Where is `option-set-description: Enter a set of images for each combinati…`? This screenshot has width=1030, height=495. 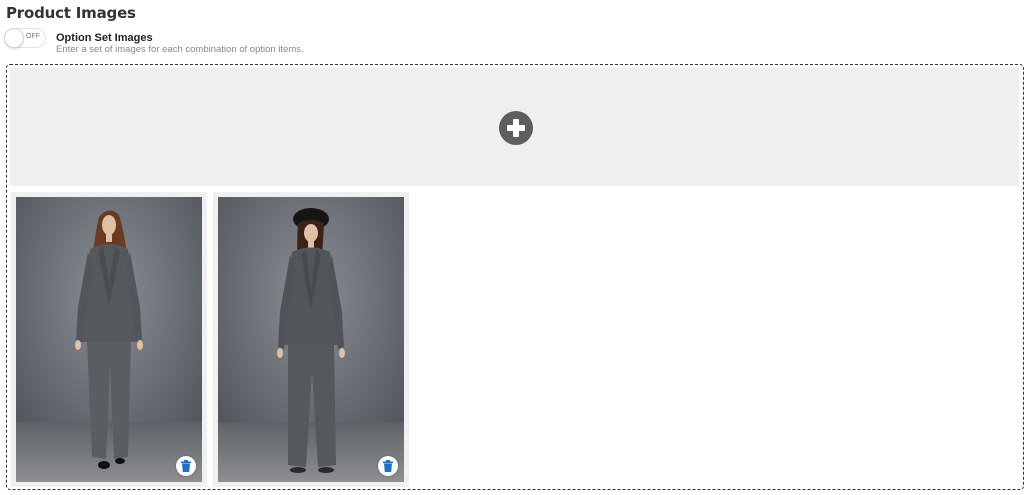
option-set-description: Enter a set of images for each combinati… is located at coordinates (180, 49).